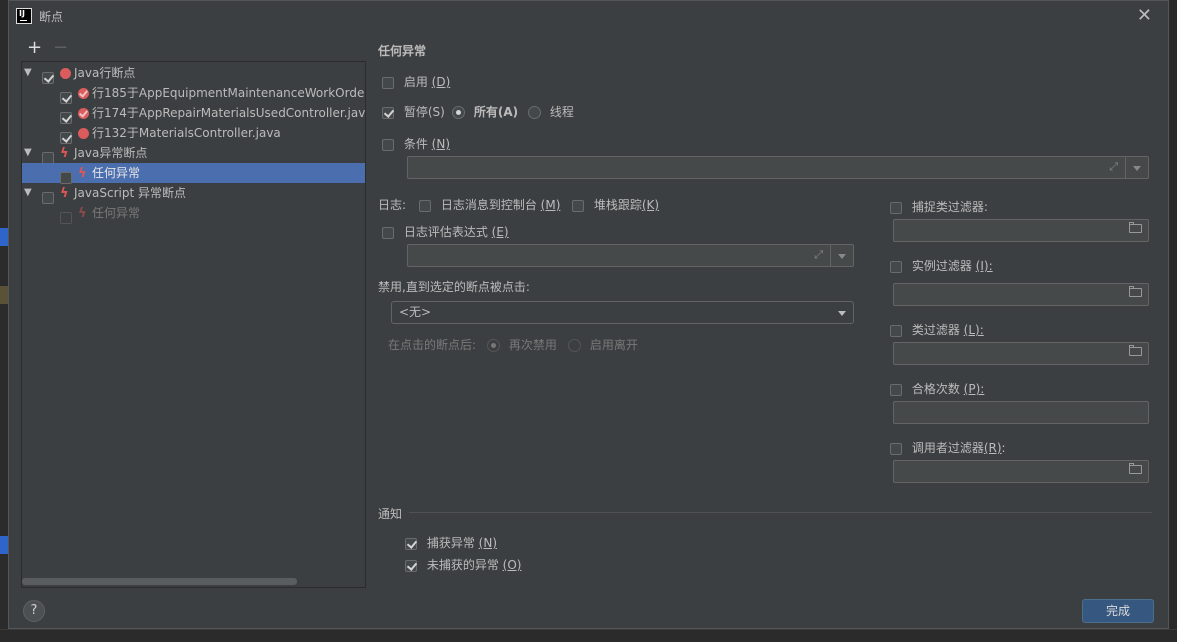 This screenshot has height=642, width=1177. What do you see at coordinates (116, 213) in the screenshot?
I see `tree-item-label: 任何异常` at bounding box center [116, 213].